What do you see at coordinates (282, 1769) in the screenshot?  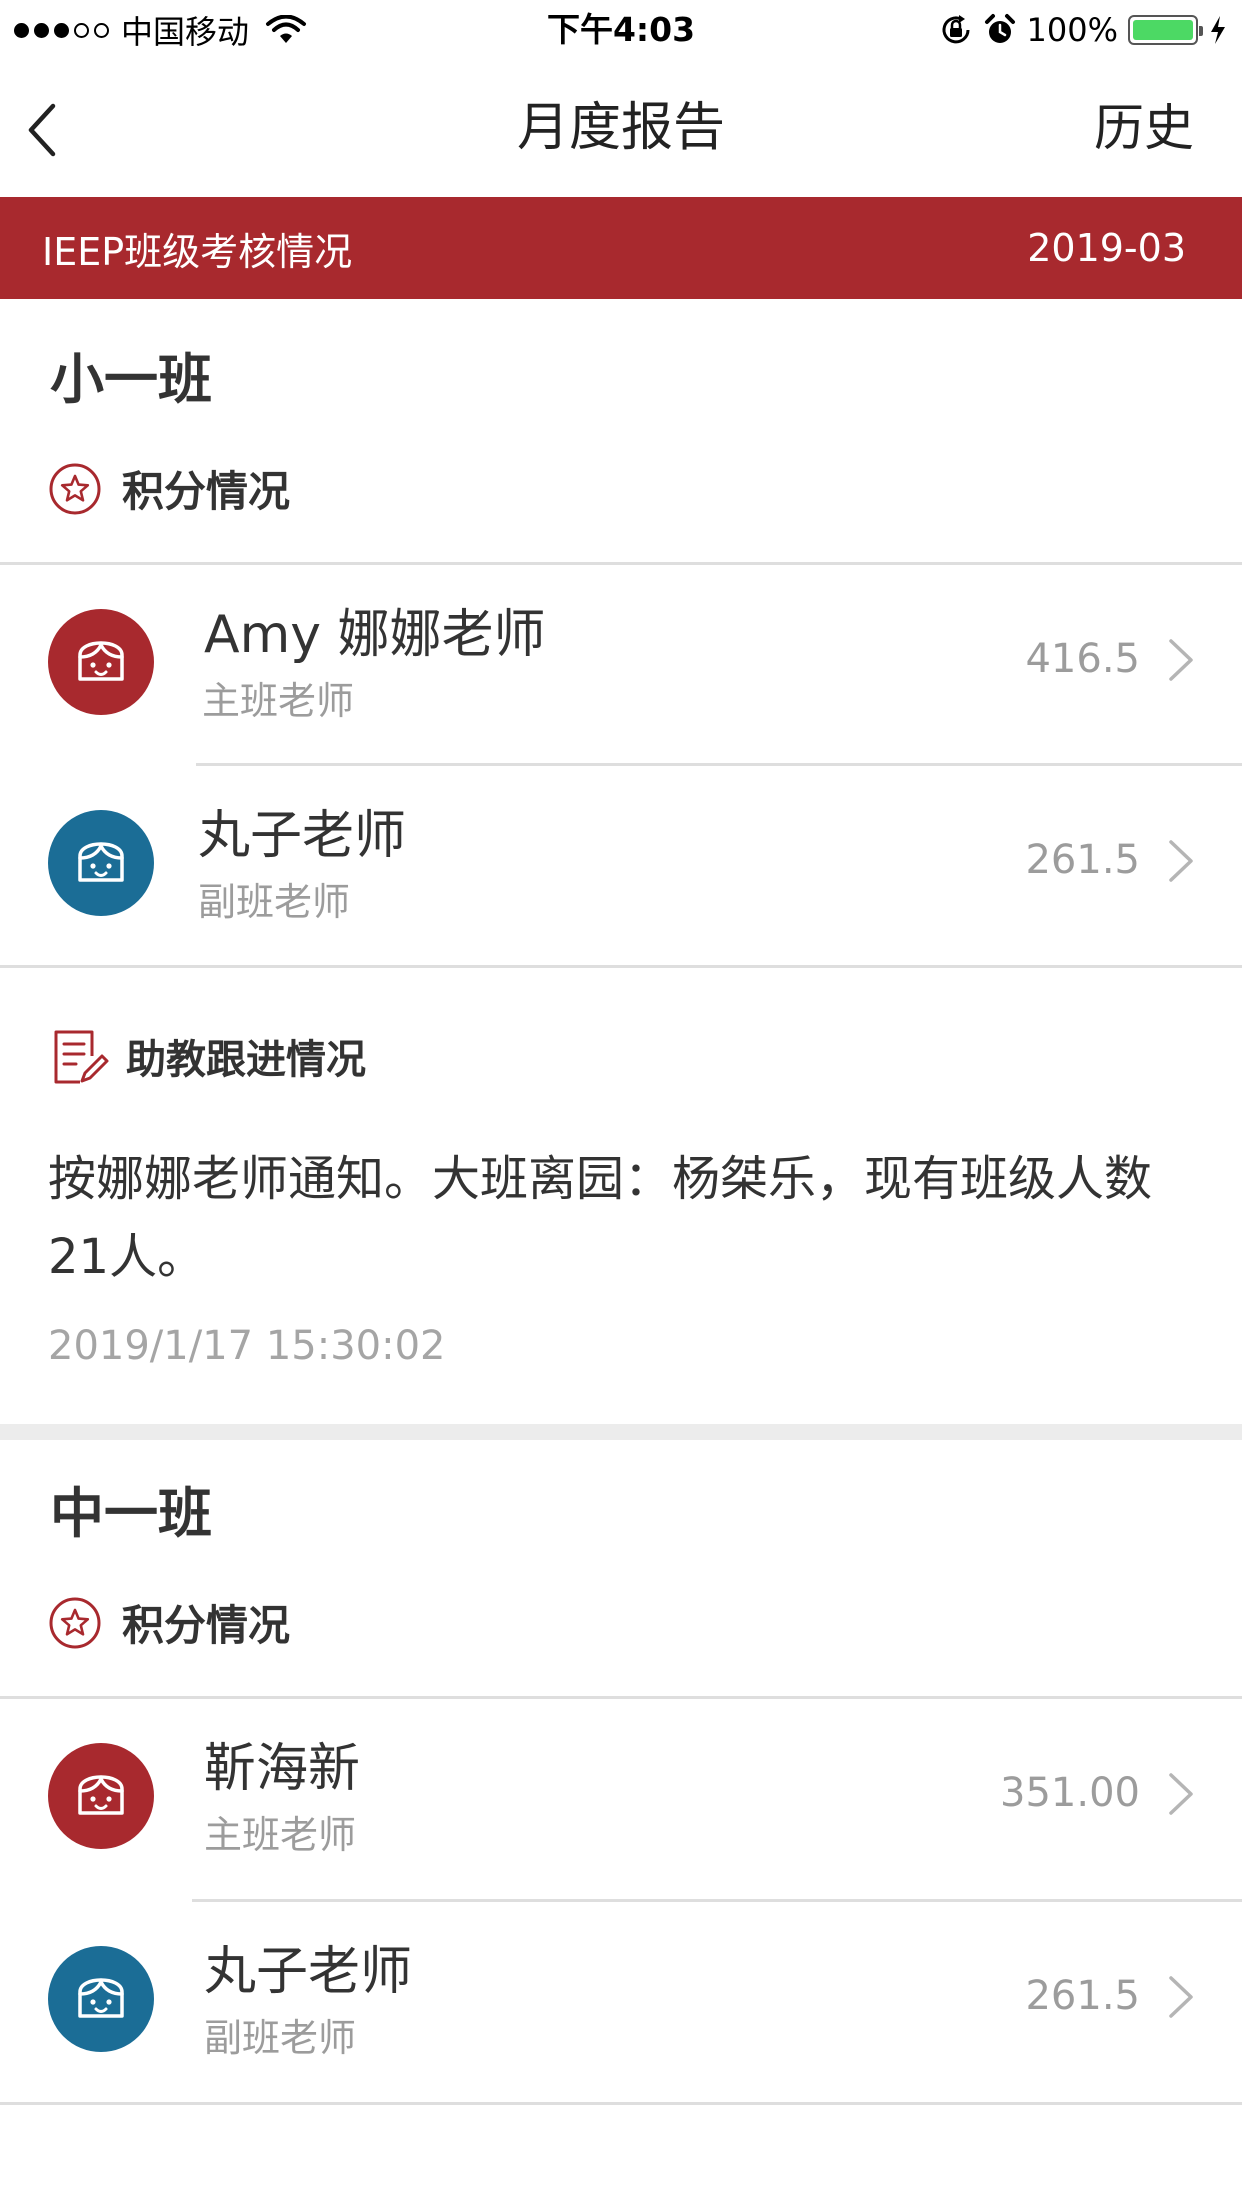 I see `teacher-name: 靳海新` at bounding box center [282, 1769].